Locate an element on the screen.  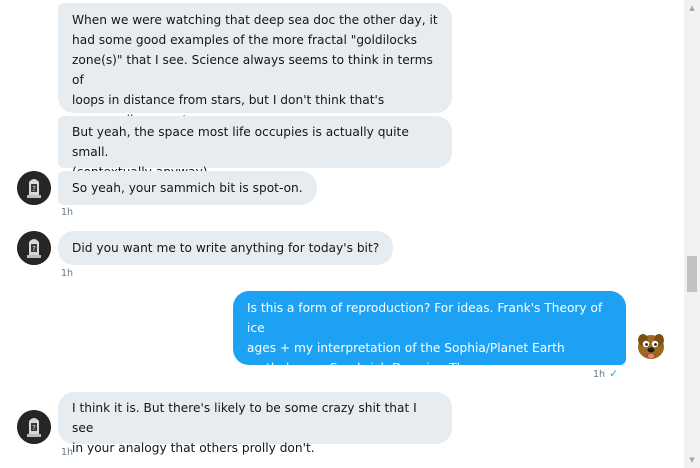
own-avatar is located at coordinates (651, 347).